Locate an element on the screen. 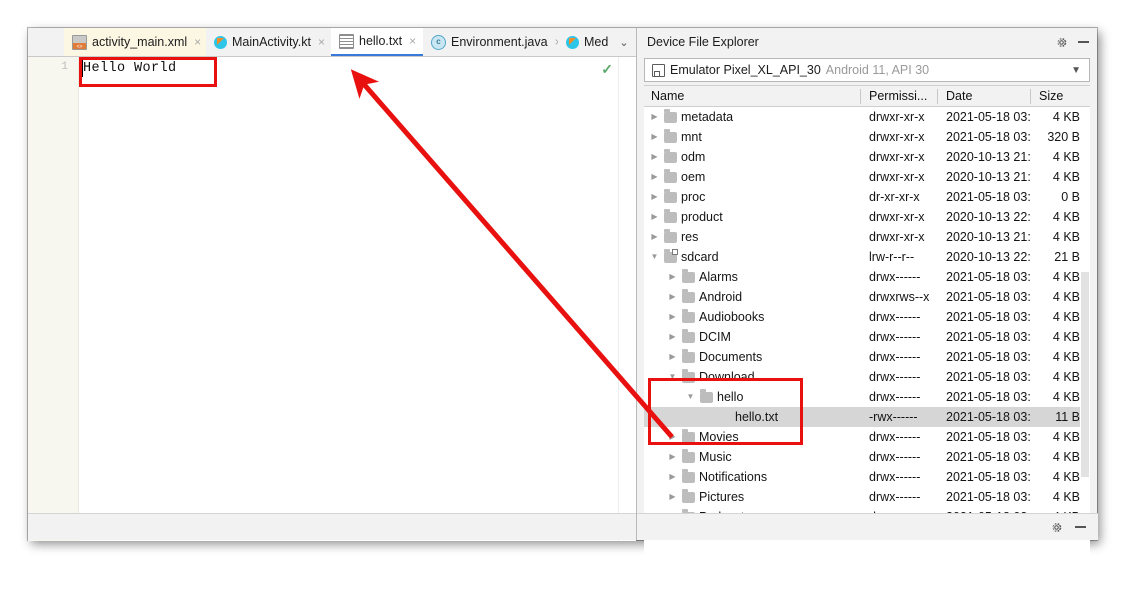 Image resolution: width=1129 pixels, height=595 pixels. file-tree-row: ▶ proc dr-xr-xr-x 2021-05-18 03:3 0 B is located at coordinates (867, 197).